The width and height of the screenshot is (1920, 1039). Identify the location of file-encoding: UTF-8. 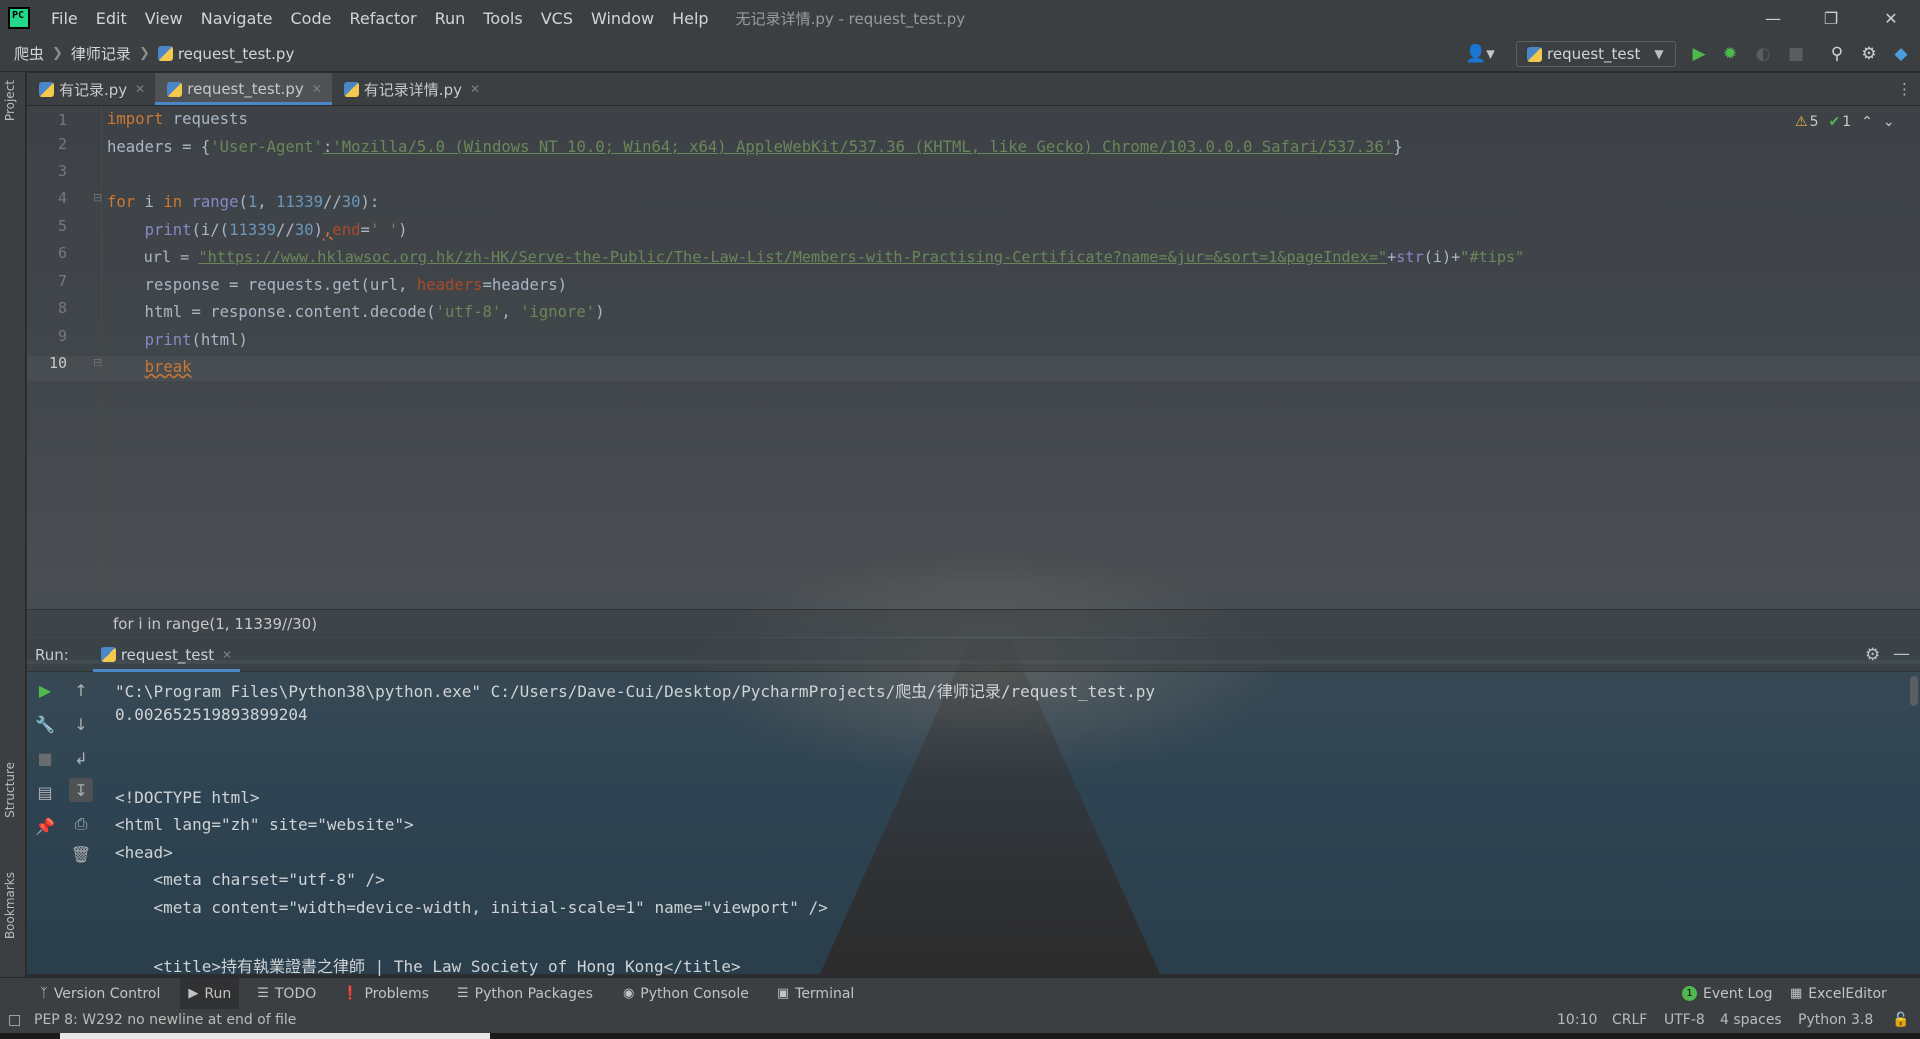
(1684, 1020).